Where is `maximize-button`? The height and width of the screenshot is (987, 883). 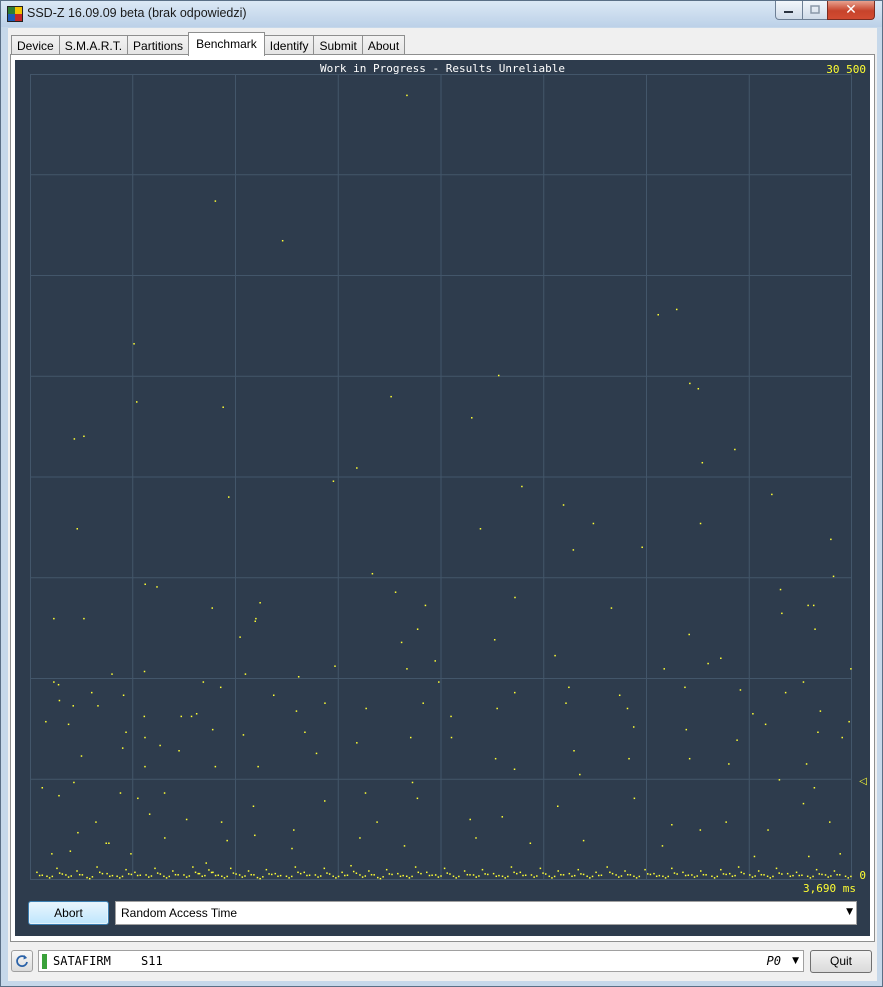
maximize-button is located at coordinates (815, 10).